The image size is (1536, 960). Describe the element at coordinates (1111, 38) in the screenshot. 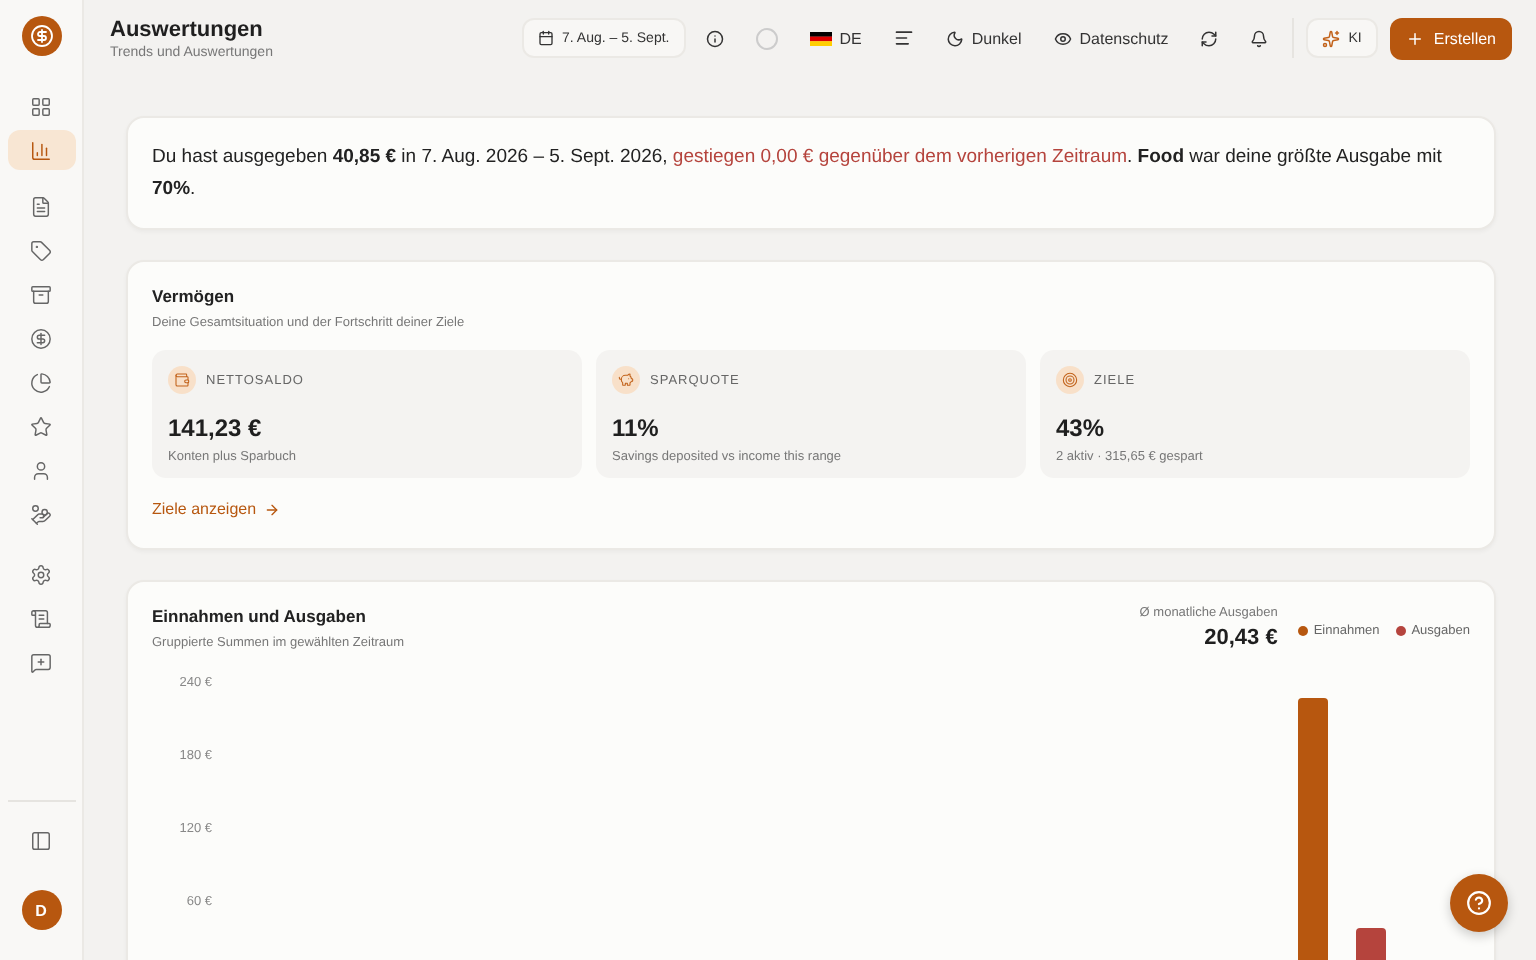

I see `privacy-button: Datenschutz` at that location.